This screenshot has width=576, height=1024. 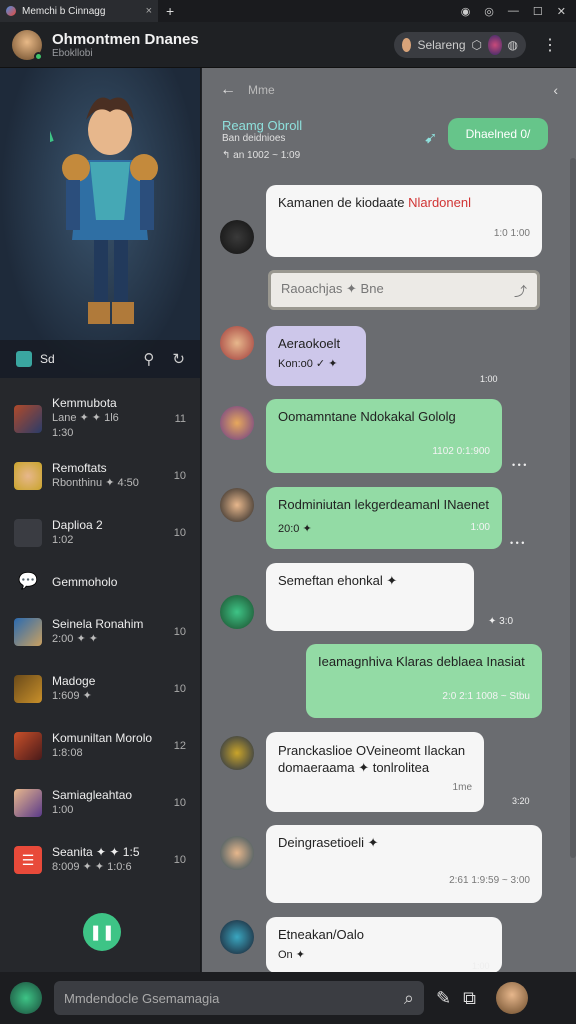 I want to click on send-arrow-icon: ➹, so click(x=431, y=138).